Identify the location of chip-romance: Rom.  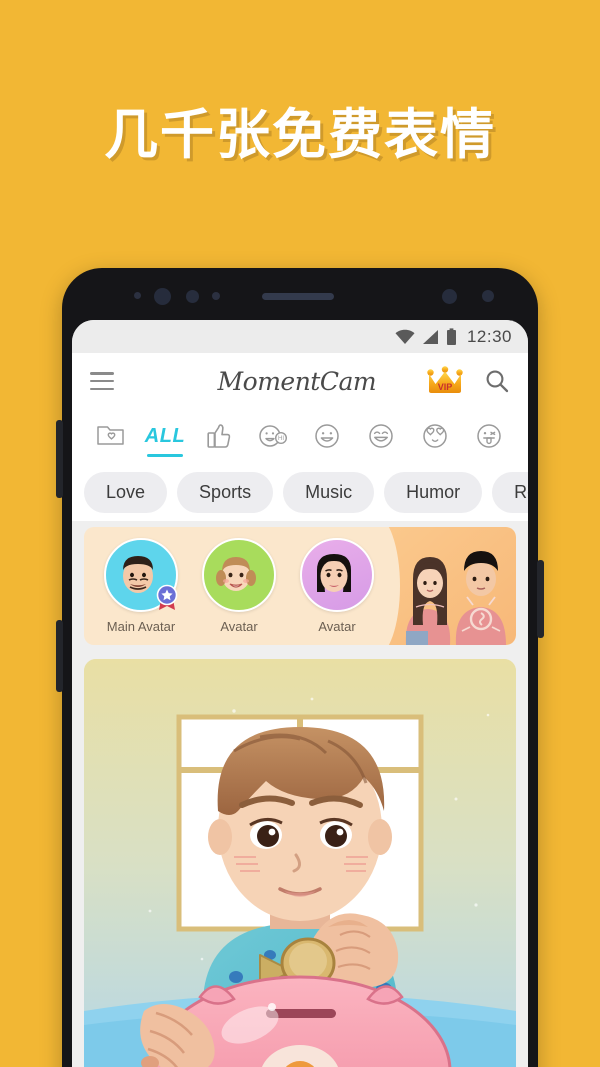
(510, 492).